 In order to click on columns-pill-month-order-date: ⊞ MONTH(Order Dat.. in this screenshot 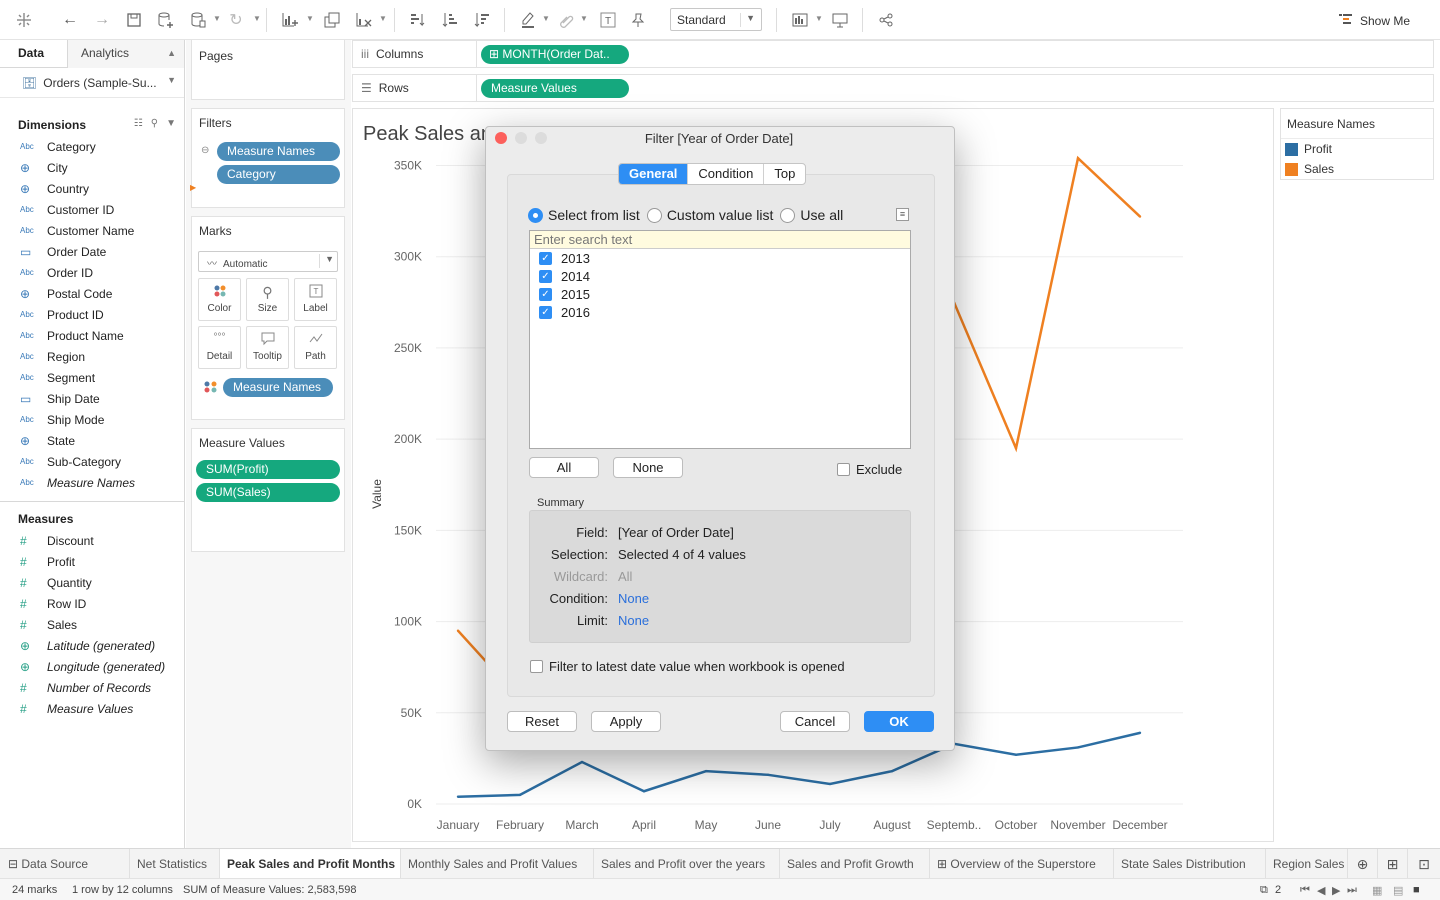, I will do `click(555, 54)`.